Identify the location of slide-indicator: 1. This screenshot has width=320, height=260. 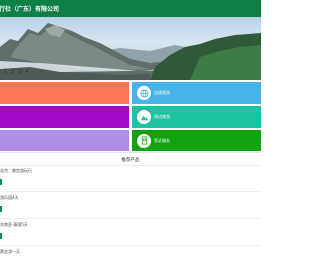
(5, 72).